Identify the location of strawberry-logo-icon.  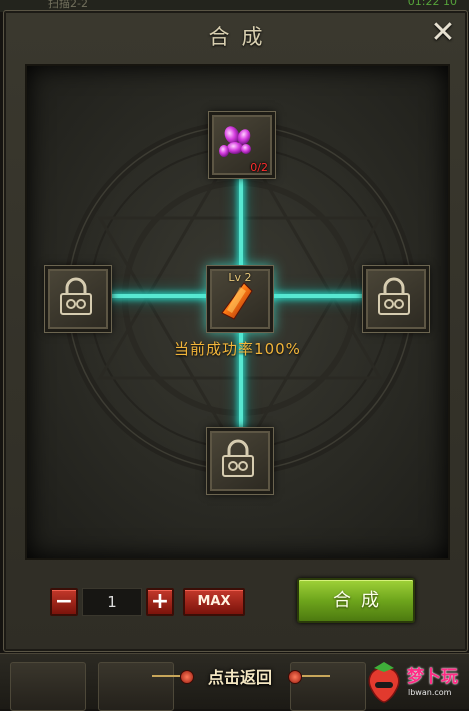
(384, 682).